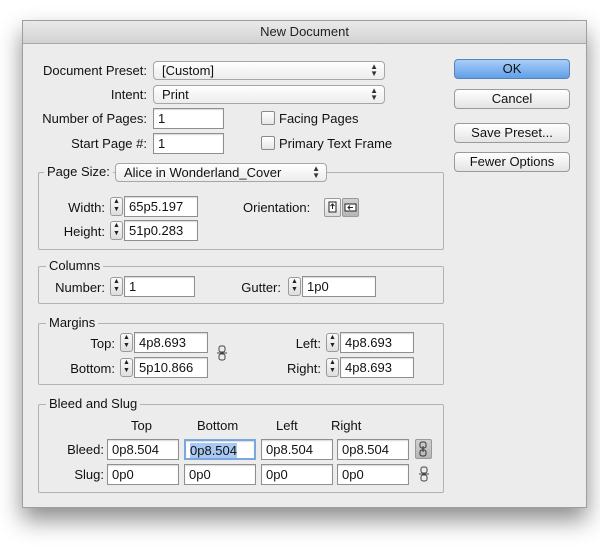 Image resolution: width=600 pixels, height=554 pixels. I want to click on margin-top-stepper: ▲ ▼, so click(126, 342).